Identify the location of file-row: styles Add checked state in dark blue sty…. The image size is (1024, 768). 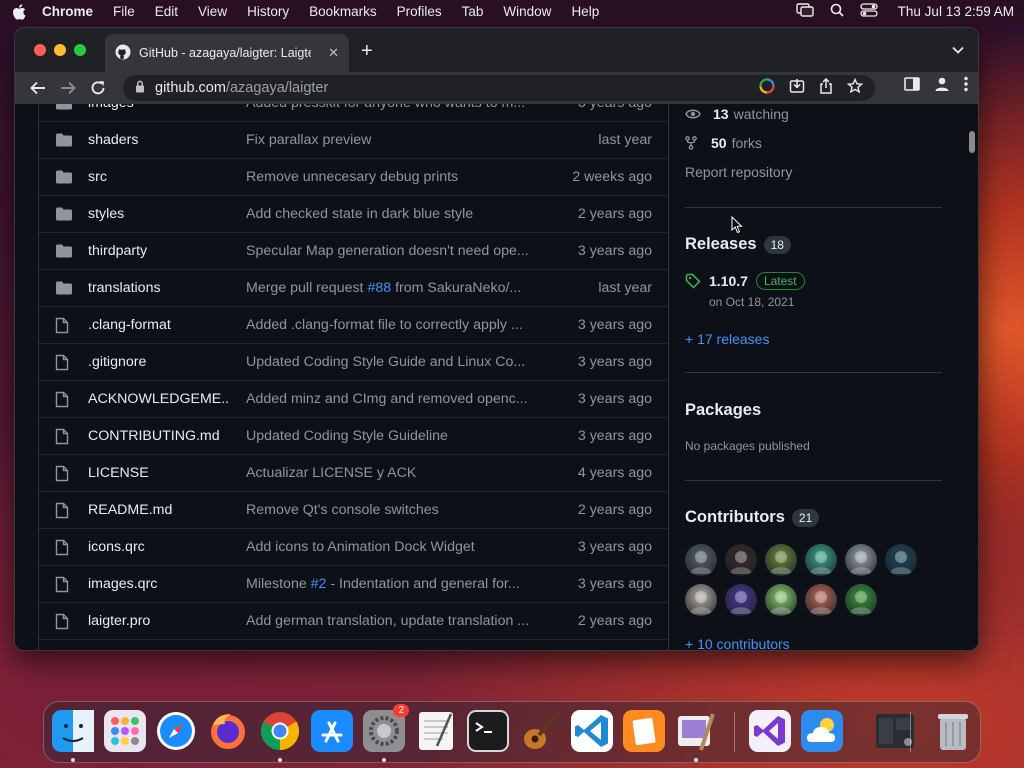
(353, 213).